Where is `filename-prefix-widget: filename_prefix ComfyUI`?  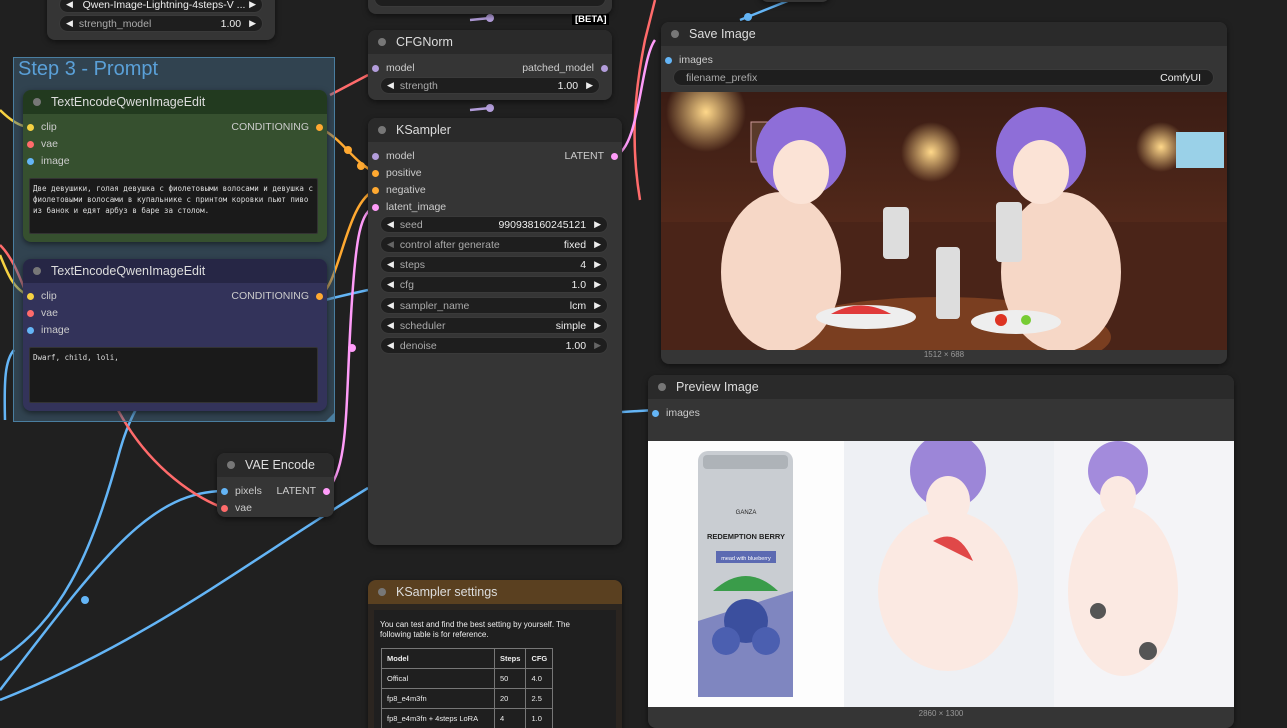
filename-prefix-widget: filename_prefix ComfyUI is located at coordinates (943, 77).